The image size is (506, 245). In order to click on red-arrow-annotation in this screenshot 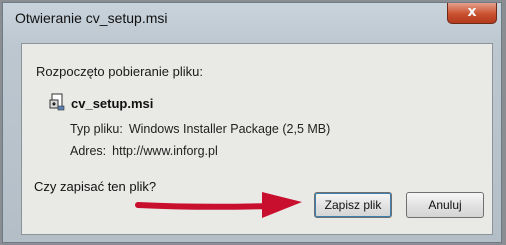, I will do `click(218, 205)`.